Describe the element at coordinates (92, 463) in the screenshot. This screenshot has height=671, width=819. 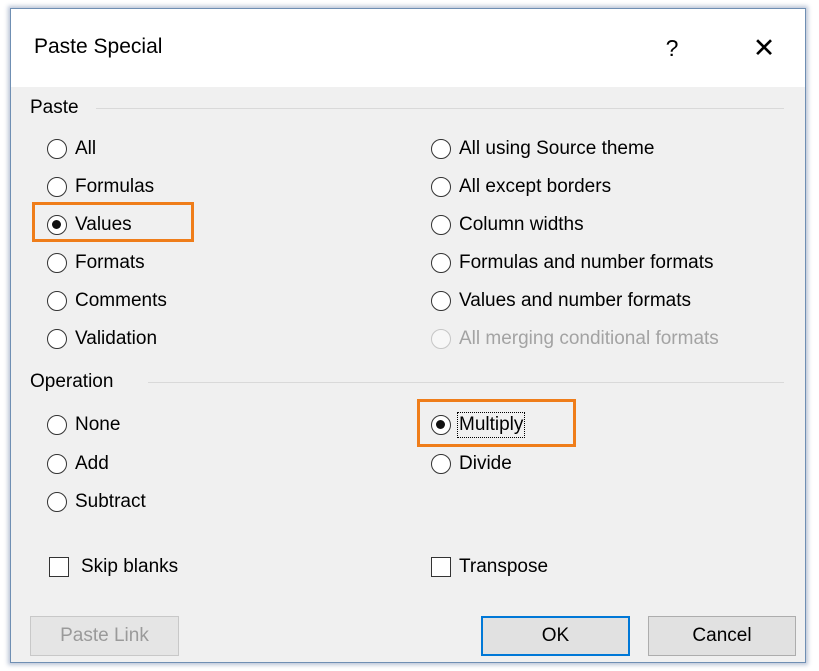
I see `option-label: Add` at that location.